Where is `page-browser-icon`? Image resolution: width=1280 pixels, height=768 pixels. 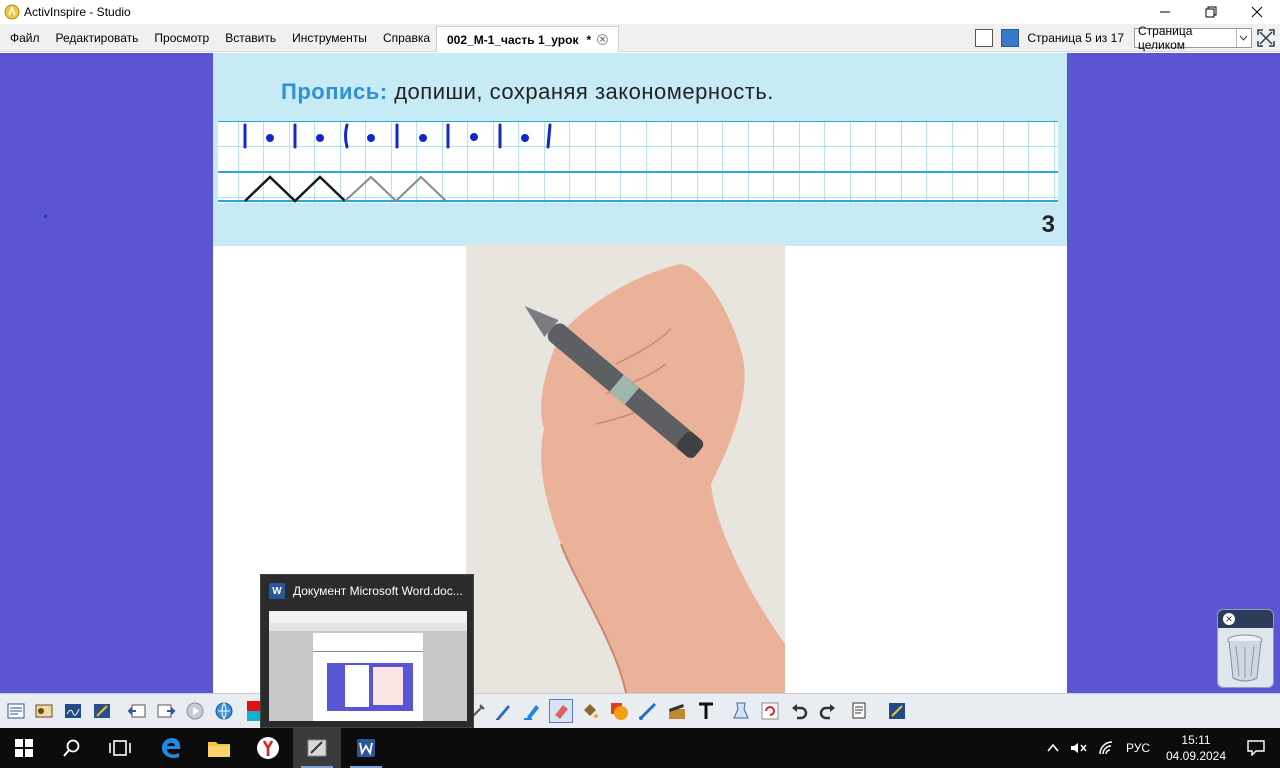
page-browser-icon is located at coordinates (984, 38).